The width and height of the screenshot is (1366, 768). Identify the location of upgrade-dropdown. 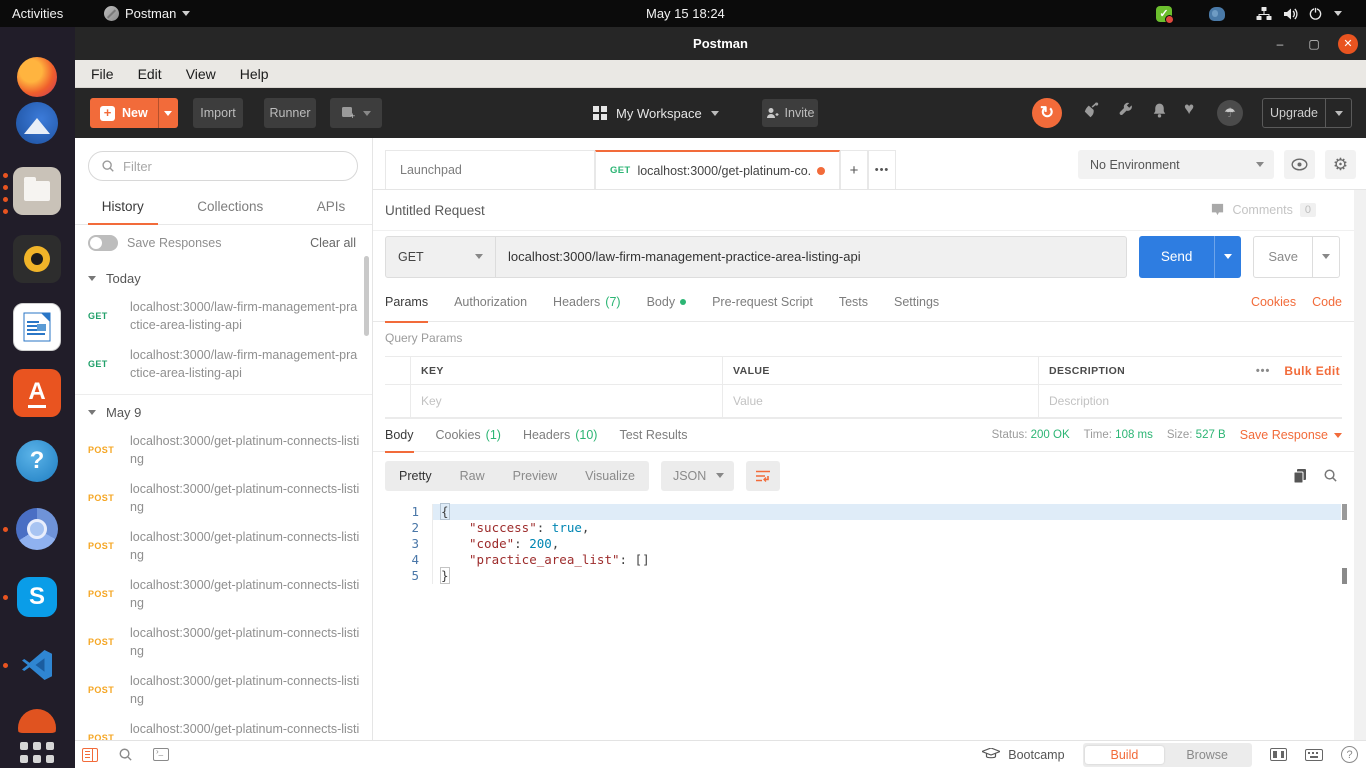
(1338, 113).